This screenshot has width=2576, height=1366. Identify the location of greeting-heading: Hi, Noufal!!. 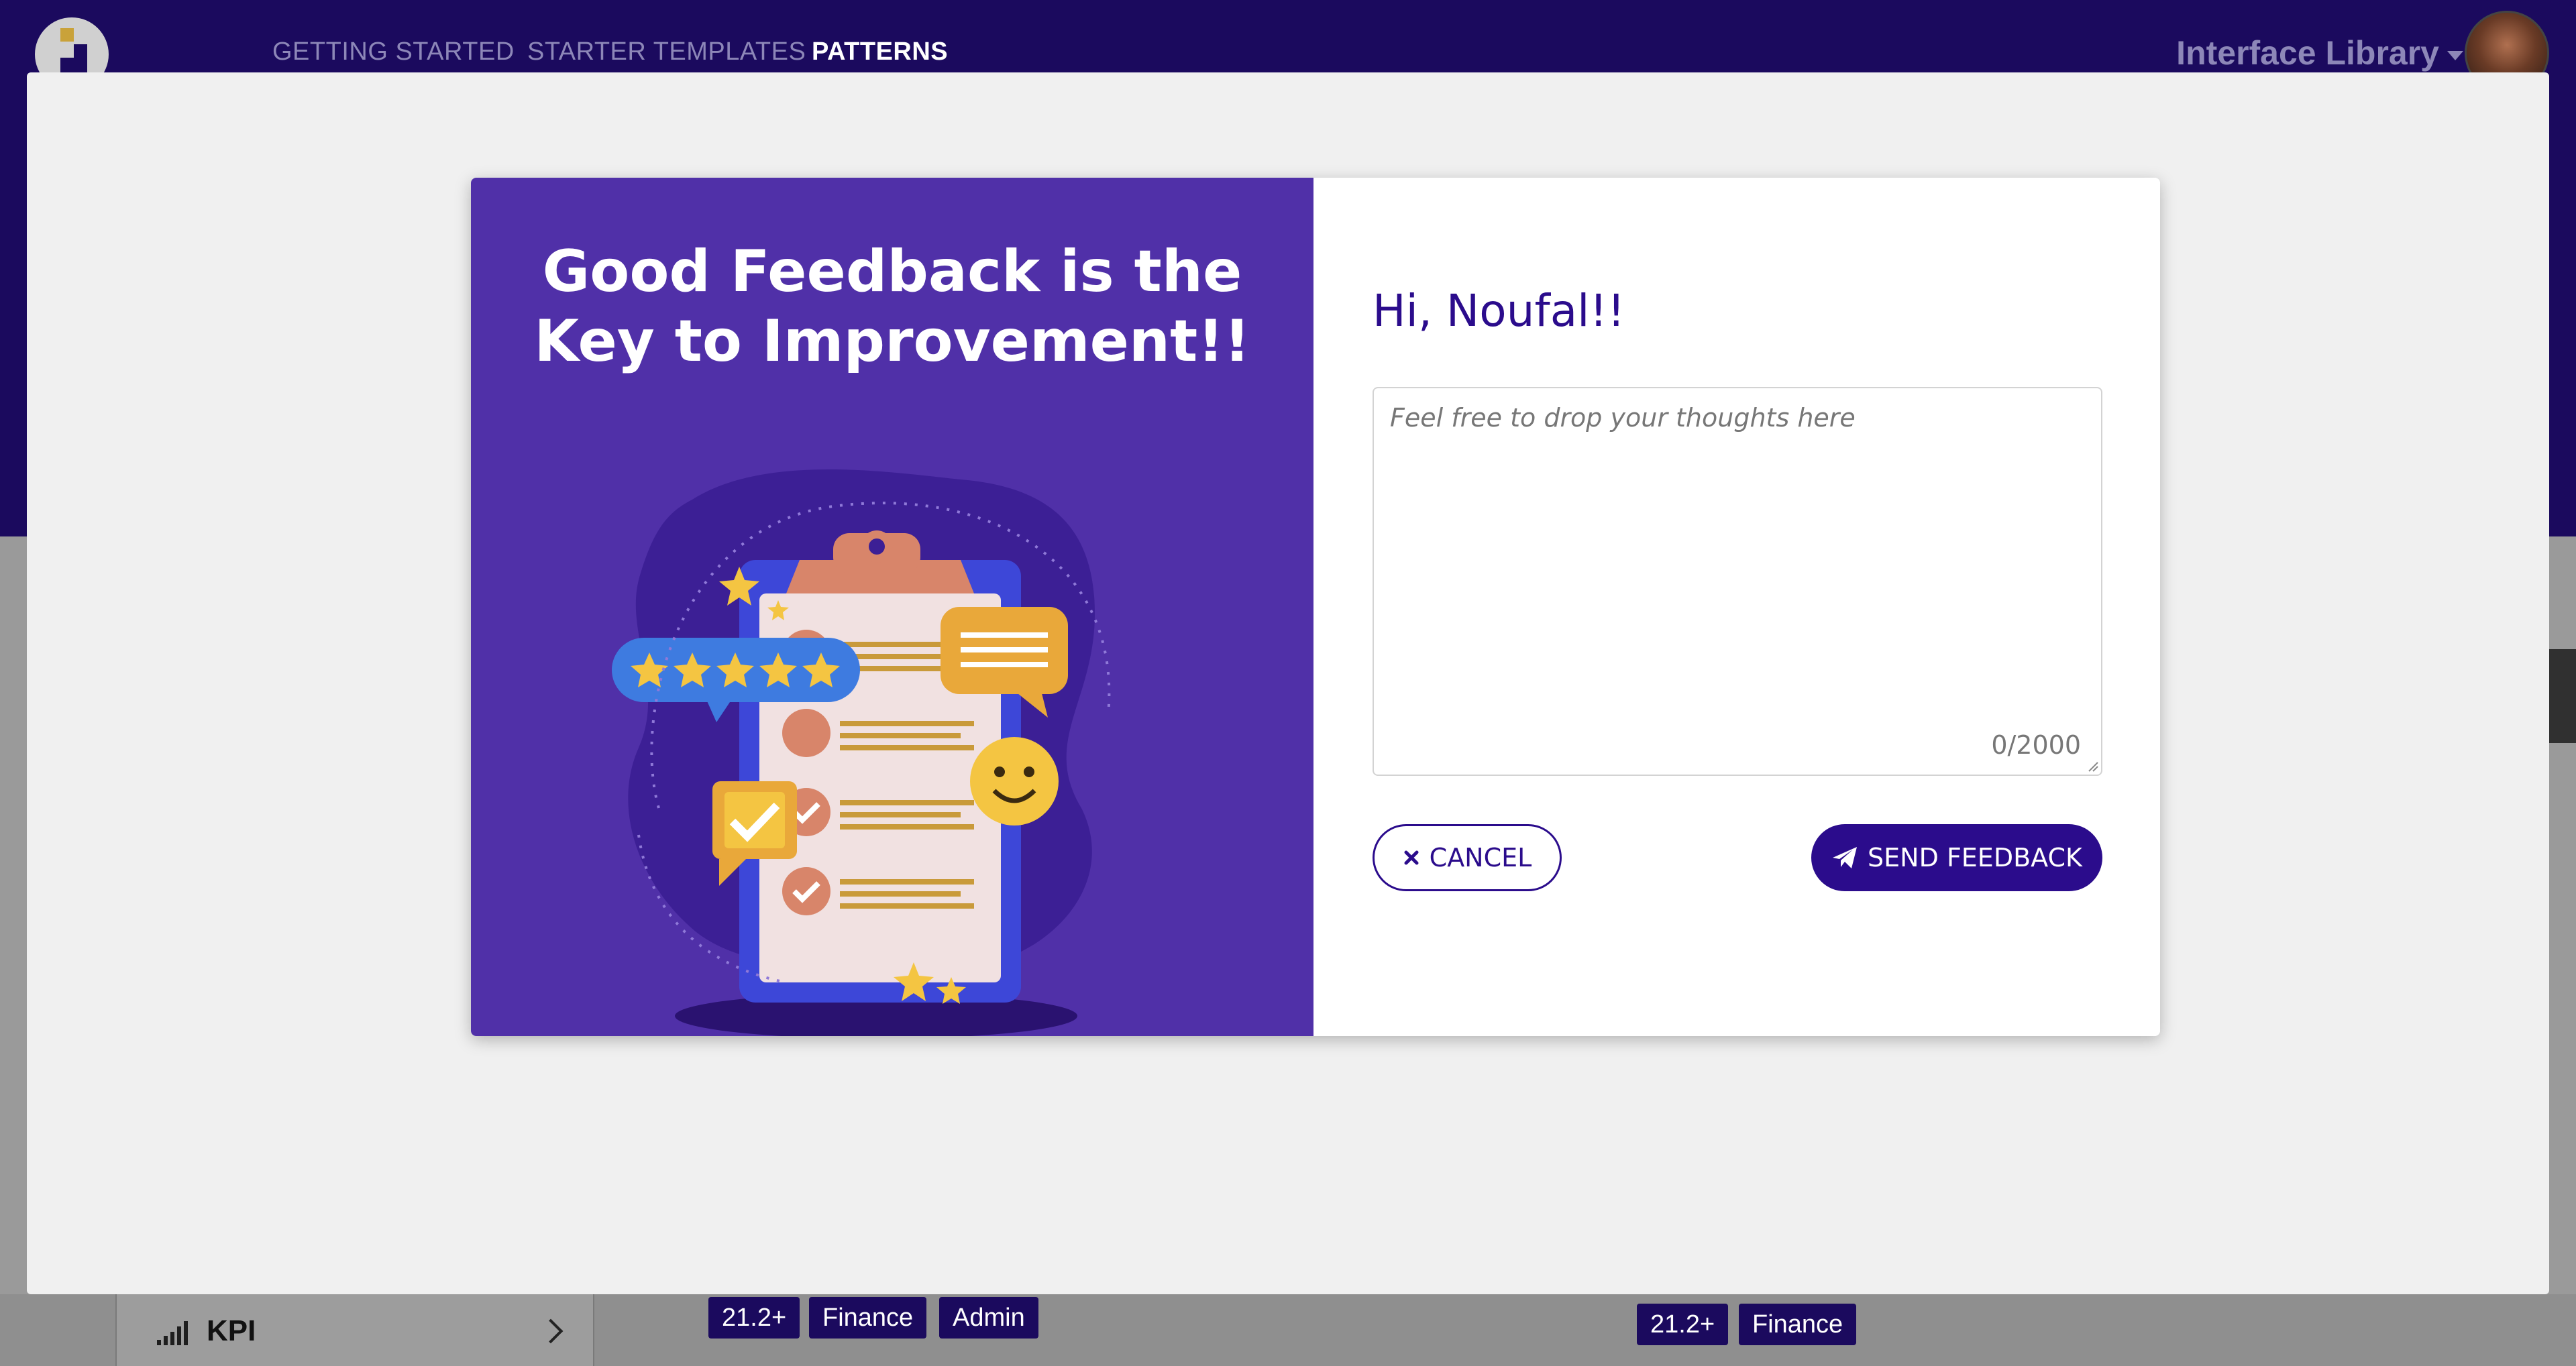
(1499, 311).